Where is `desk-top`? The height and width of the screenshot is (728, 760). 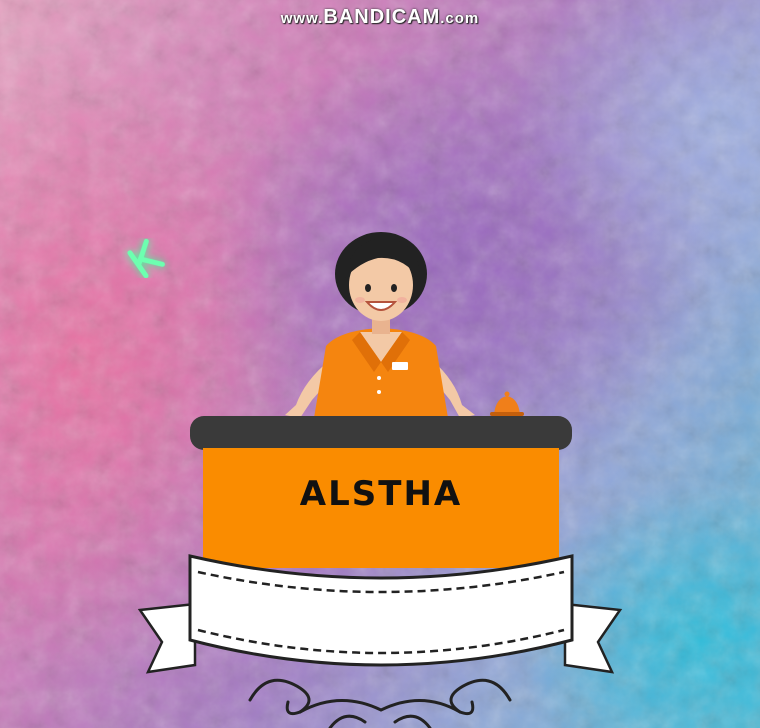 desk-top is located at coordinates (381, 433).